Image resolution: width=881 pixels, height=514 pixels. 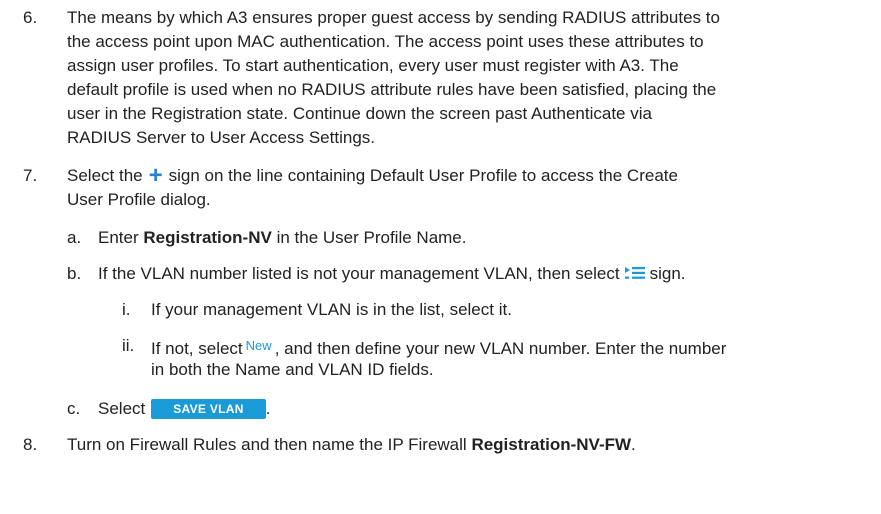 I want to click on sub-i-numeral: i., so click(x=126, y=309).